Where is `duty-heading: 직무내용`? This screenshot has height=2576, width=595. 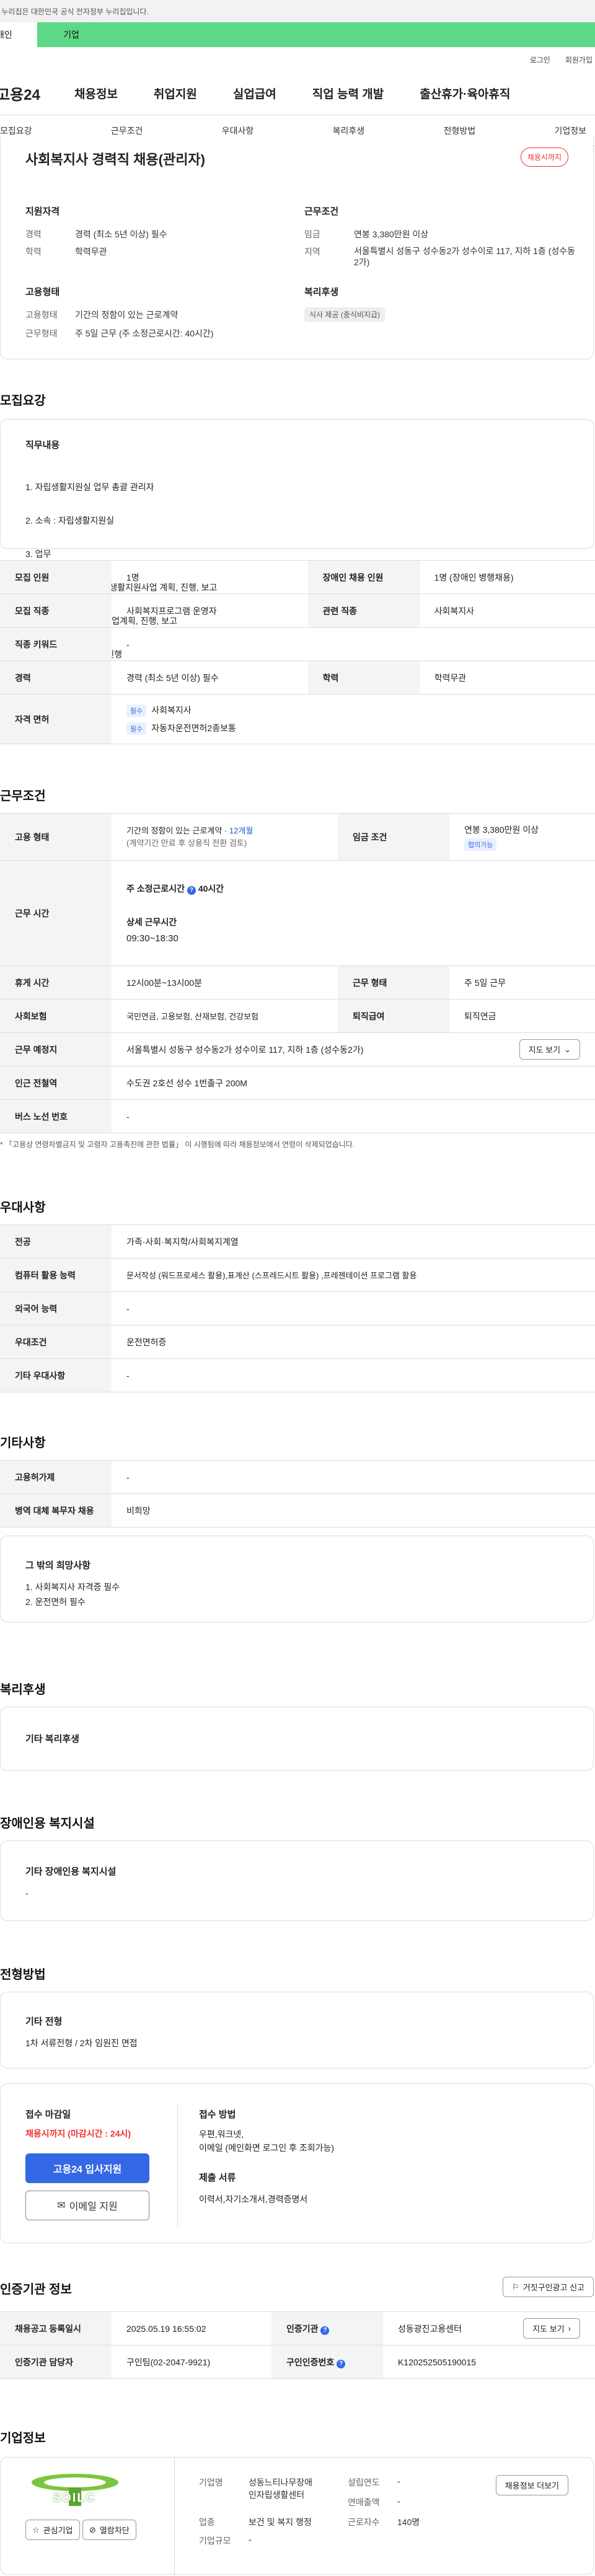 duty-heading: 직무내용 is located at coordinates (42, 446).